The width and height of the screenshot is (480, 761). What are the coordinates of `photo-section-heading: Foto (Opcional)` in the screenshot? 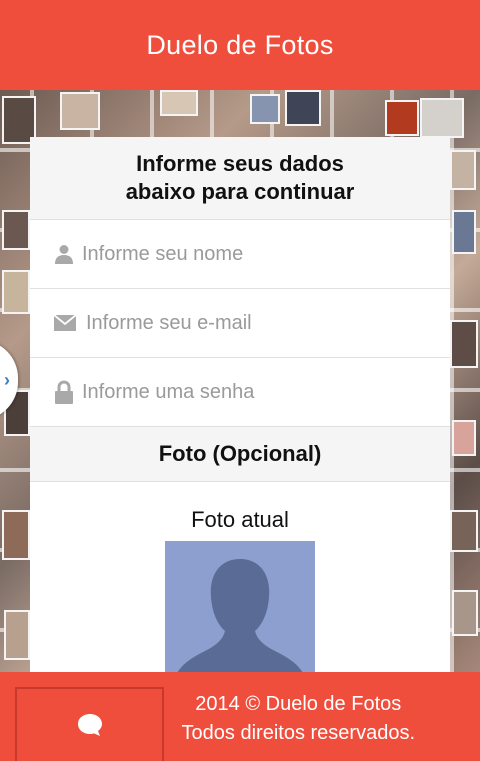 It's located at (240, 454).